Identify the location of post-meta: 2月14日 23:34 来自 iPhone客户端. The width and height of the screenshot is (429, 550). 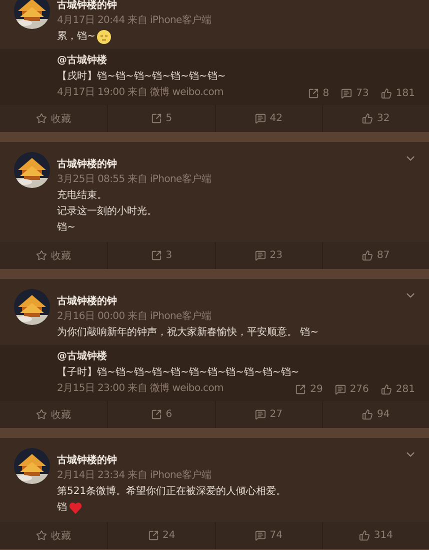
(134, 475).